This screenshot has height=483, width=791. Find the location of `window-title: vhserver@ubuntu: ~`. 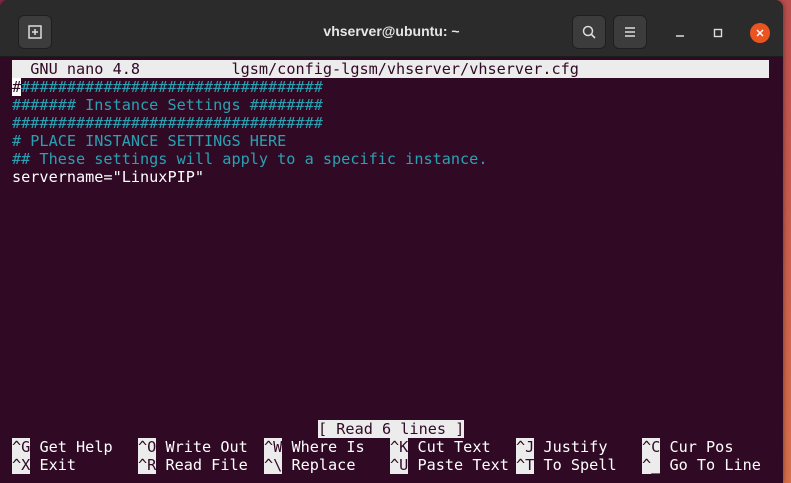

window-title: vhserver@ubuntu: ~ is located at coordinates (391, 31).